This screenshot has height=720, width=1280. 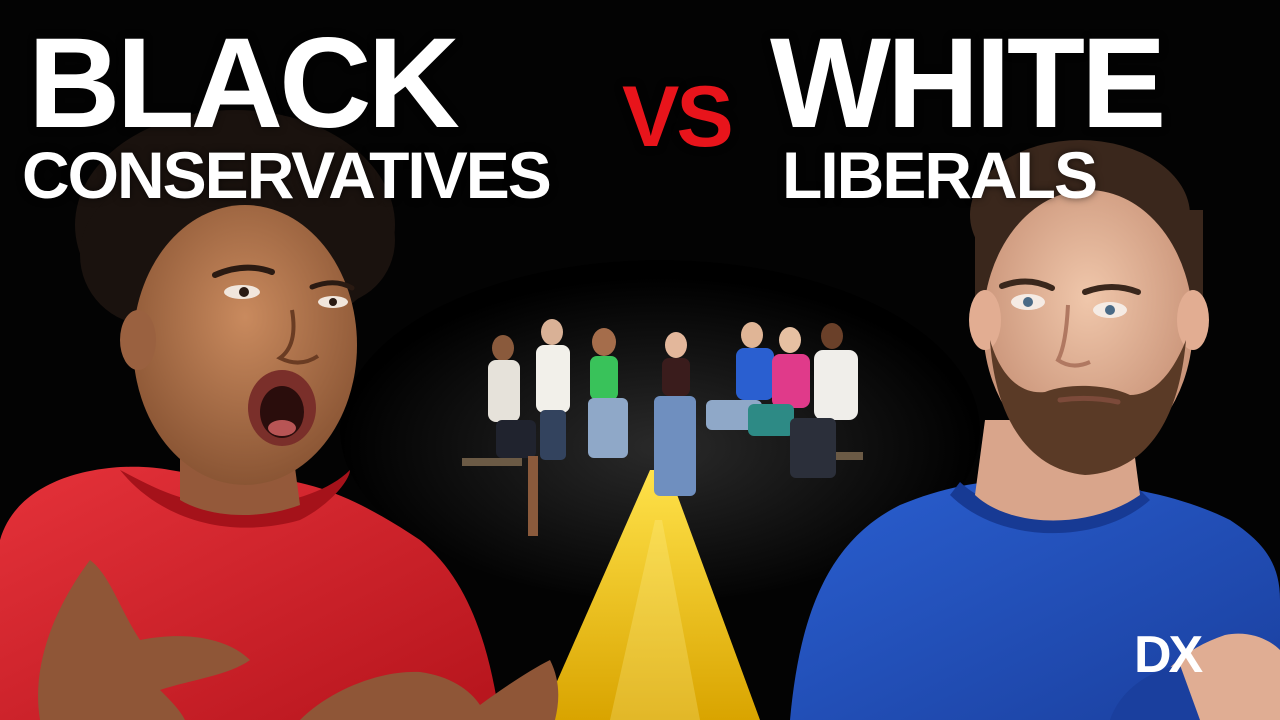 What do you see at coordinates (244, 83) in the screenshot?
I see `left-title: BLACK` at bounding box center [244, 83].